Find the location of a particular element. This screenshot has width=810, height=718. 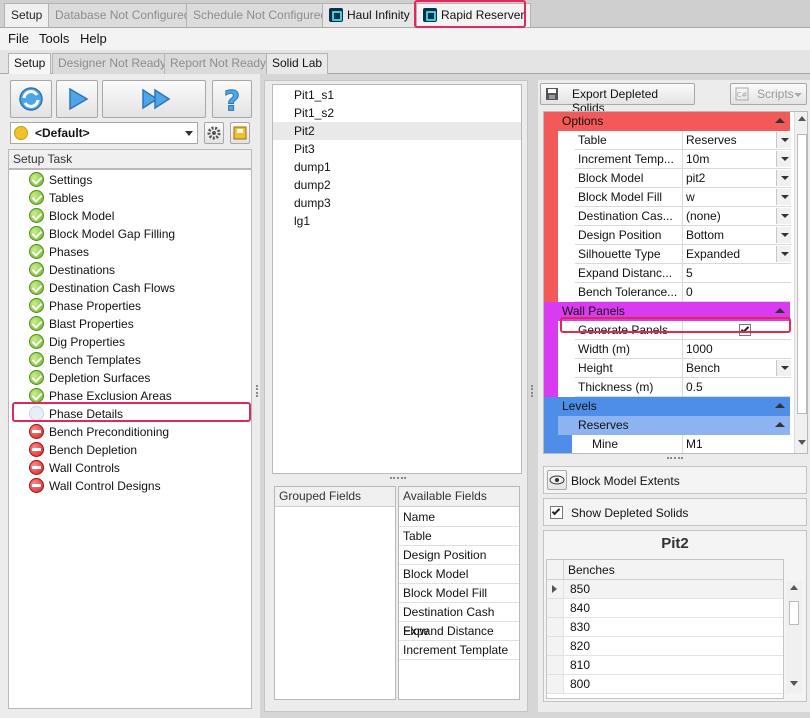

subtab-report: Report Not Ready is located at coordinates (218, 63).